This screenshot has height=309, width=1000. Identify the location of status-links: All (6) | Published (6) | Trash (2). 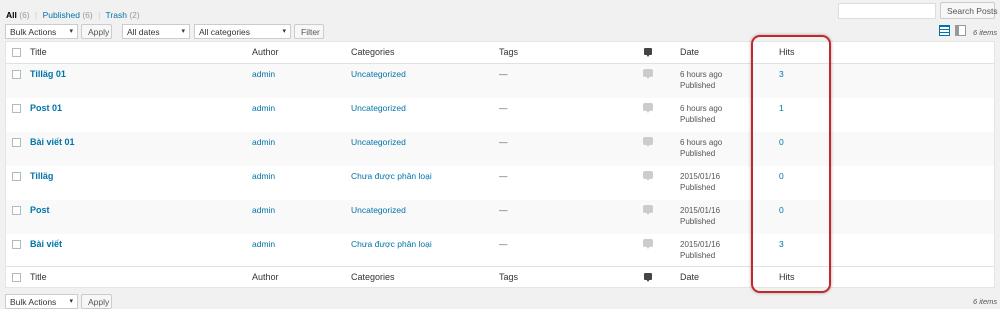
(73, 15).